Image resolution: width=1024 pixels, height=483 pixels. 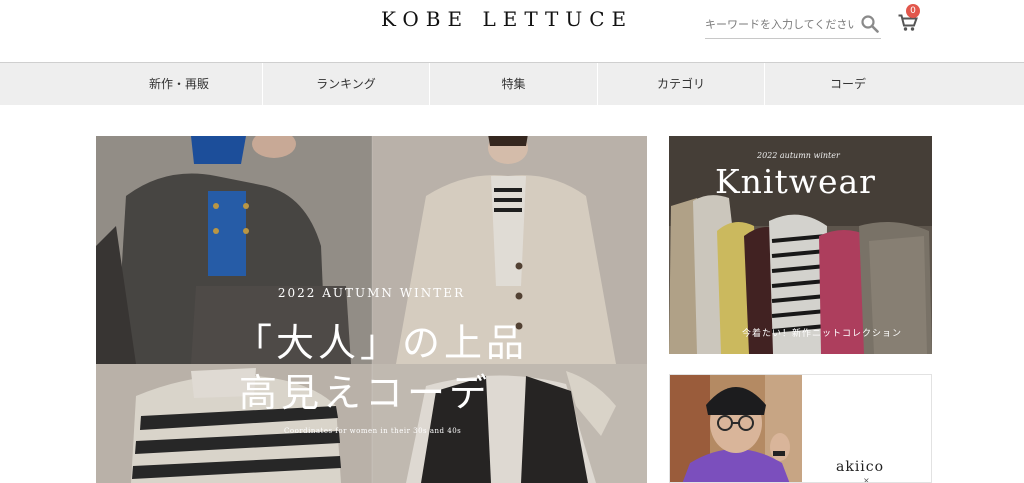 I want to click on akiico-banner: akiico ×, so click(x=800, y=428).